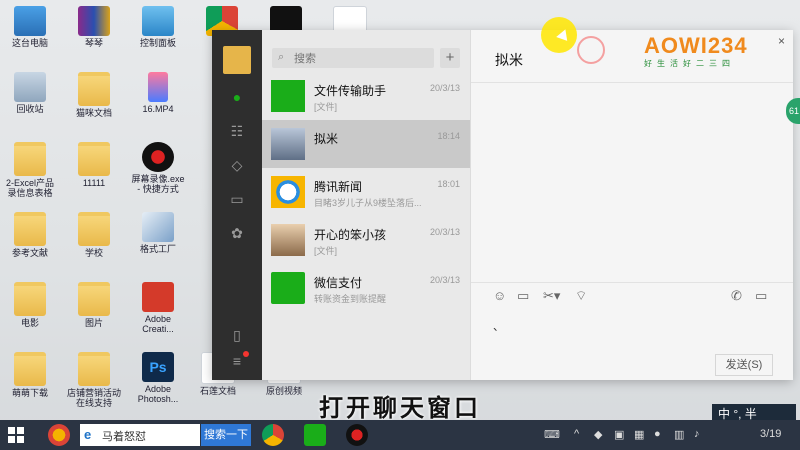 This screenshot has width=800, height=450. What do you see at coordinates (93, 113) in the screenshot?
I see `desktop-icon-label: 猫咪文档` at bounding box center [93, 113].